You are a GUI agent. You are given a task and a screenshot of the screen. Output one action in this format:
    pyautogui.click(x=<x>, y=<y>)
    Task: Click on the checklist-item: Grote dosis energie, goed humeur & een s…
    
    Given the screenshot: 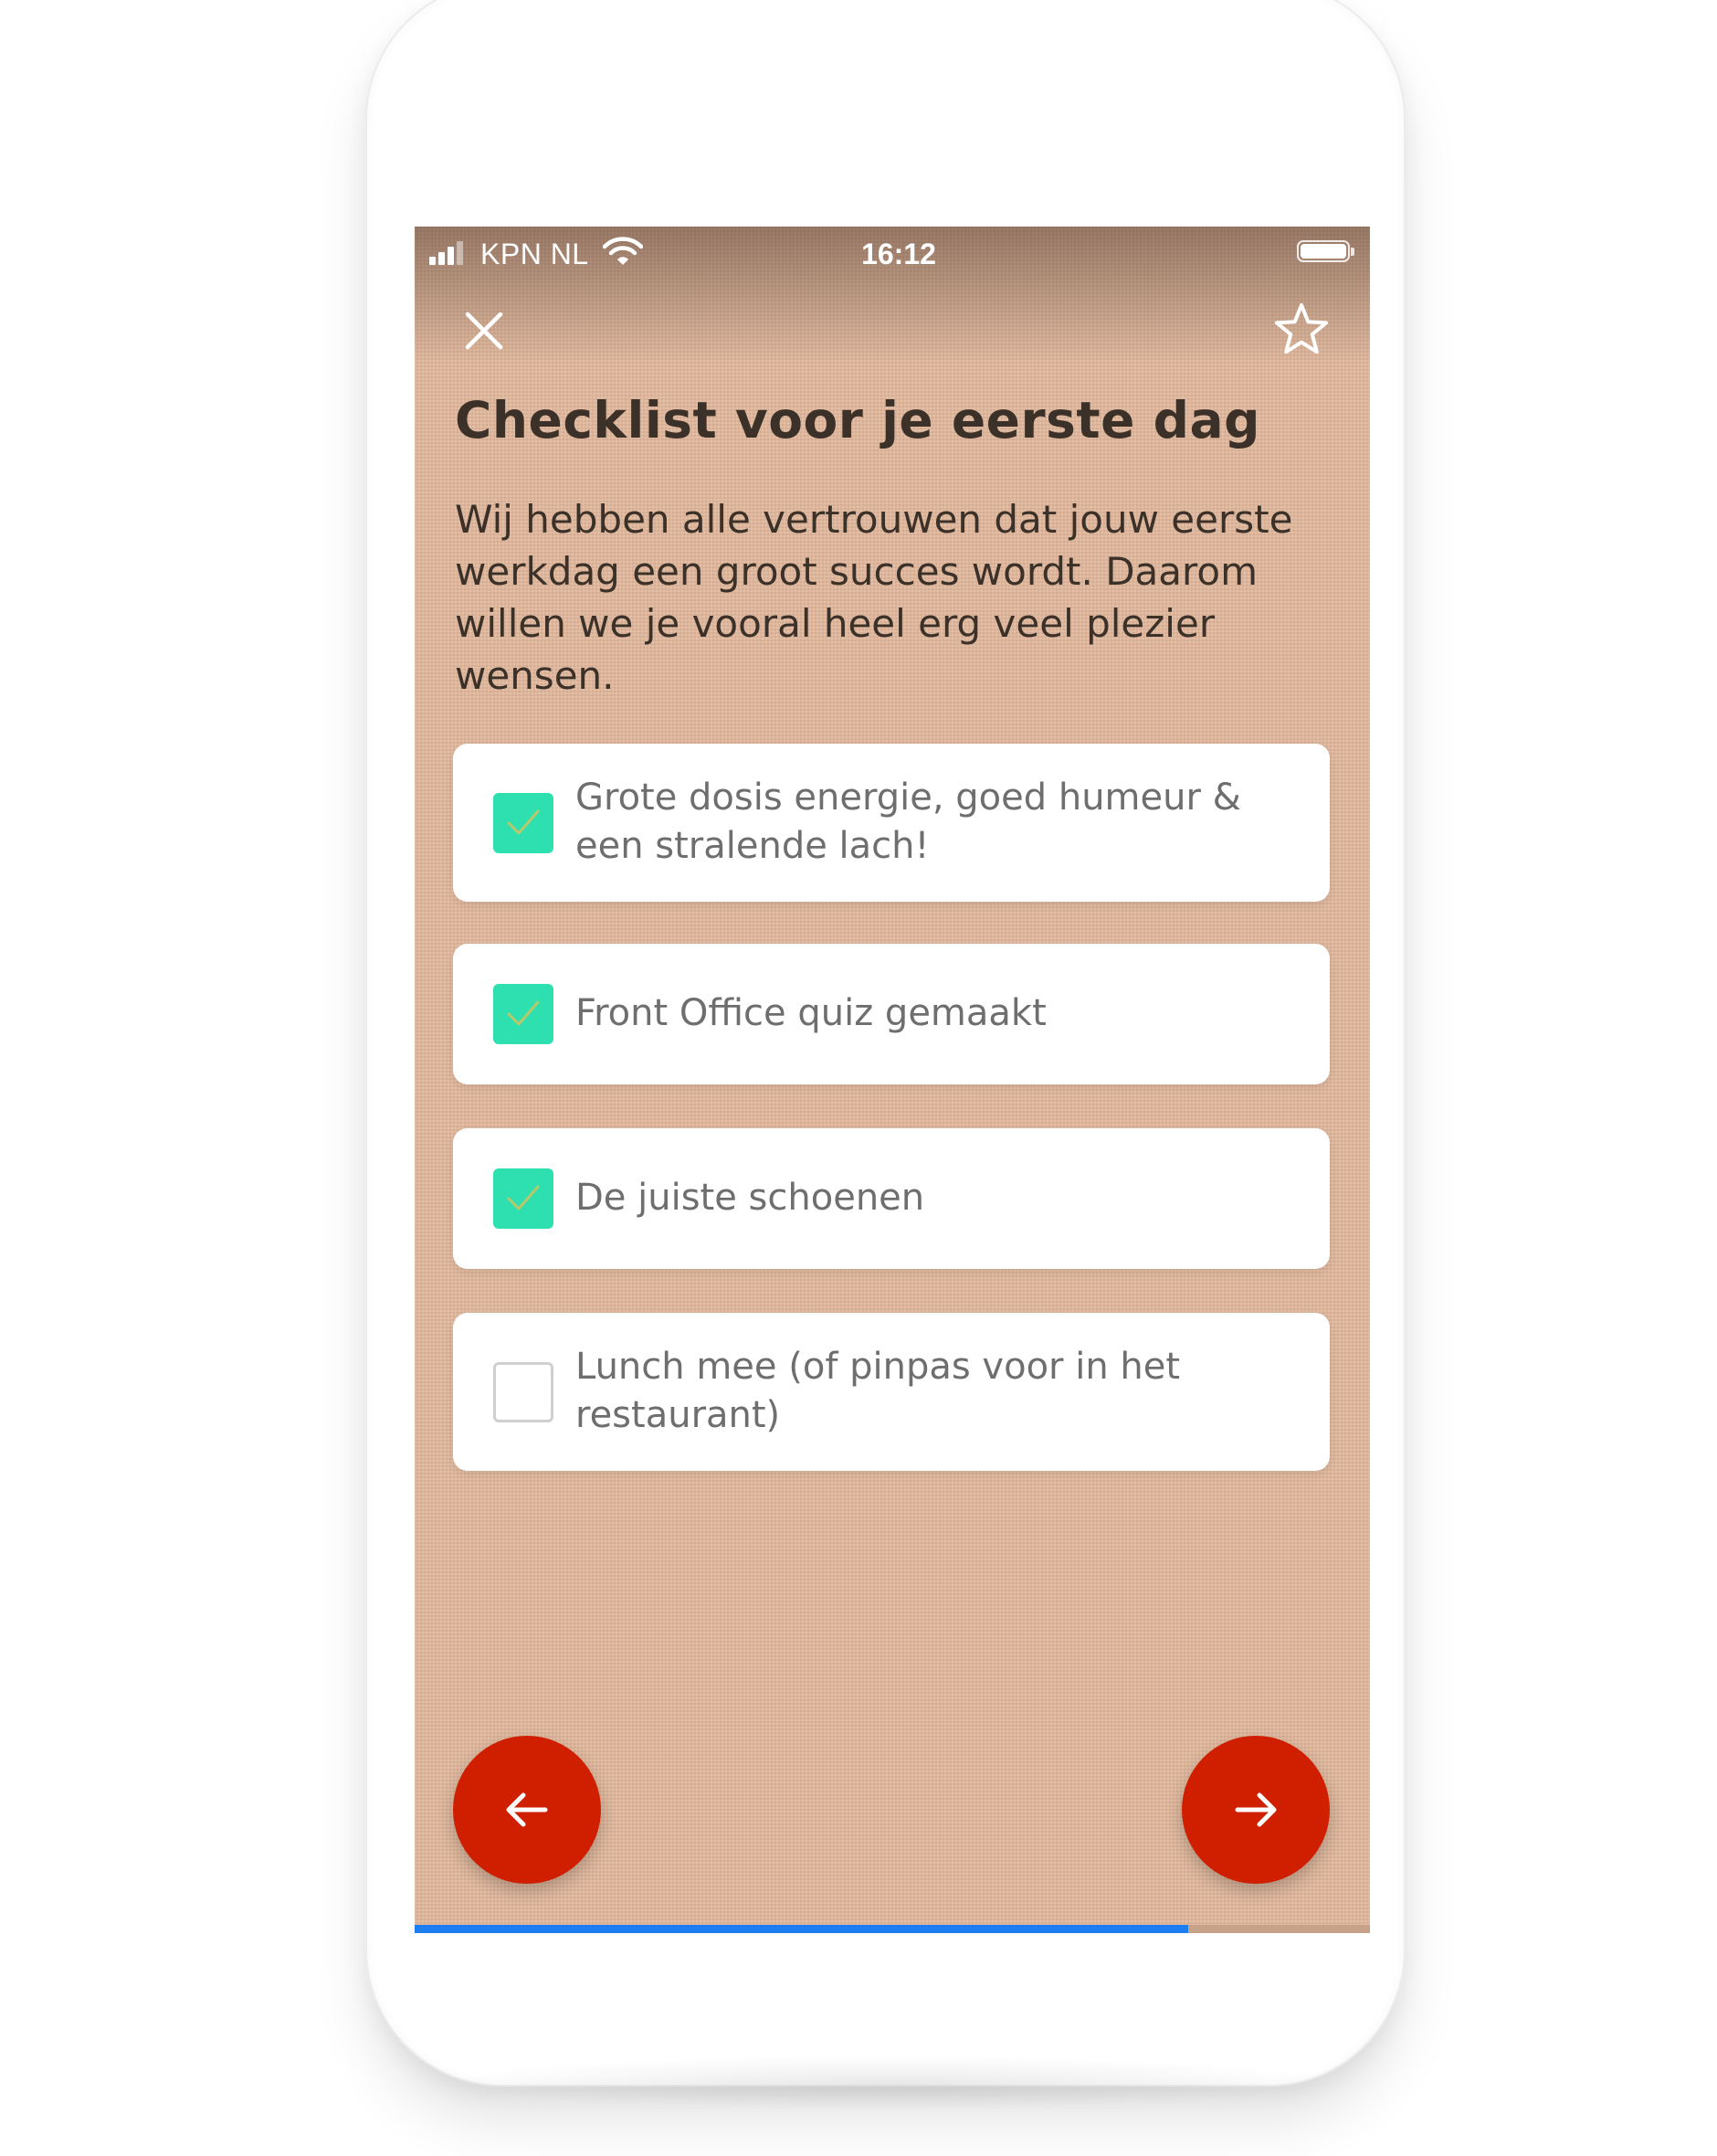 What is the action you would take?
    pyautogui.click(x=892, y=823)
    